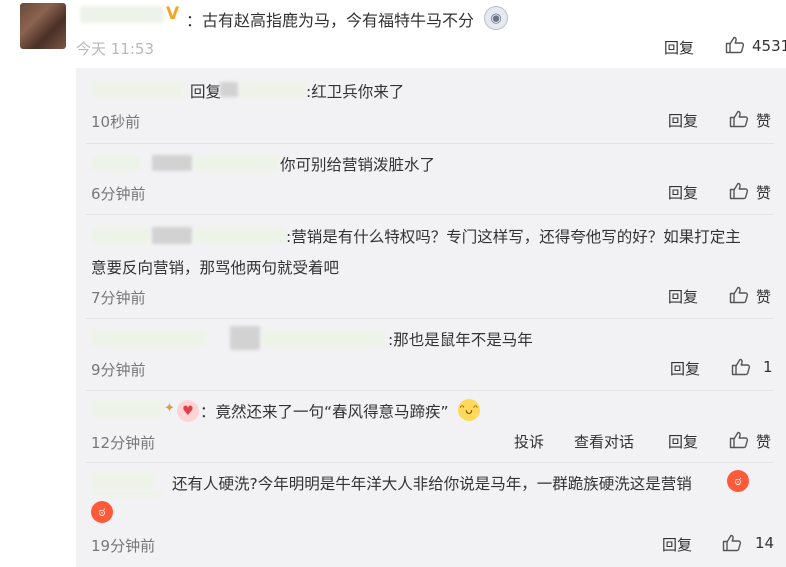  Describe the element at coordinates (764, 543) in the screenshot. I see `reply-6-like-count: 14` at that location.